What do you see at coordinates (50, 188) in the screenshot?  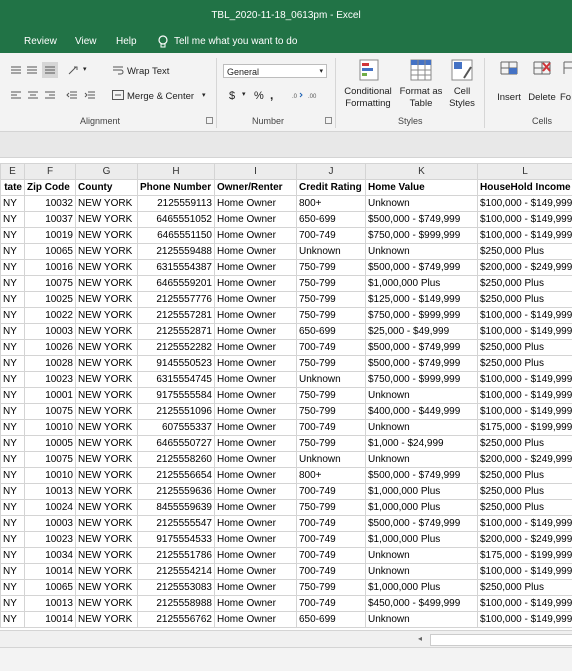 I see `header-cell: Zip Code` at bounding box center [50, 188].